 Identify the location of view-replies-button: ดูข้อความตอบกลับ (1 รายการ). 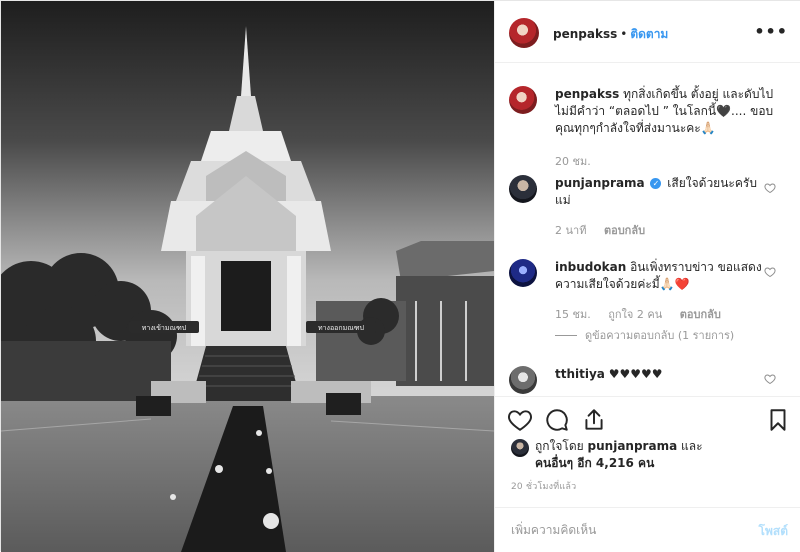
(644, 335).